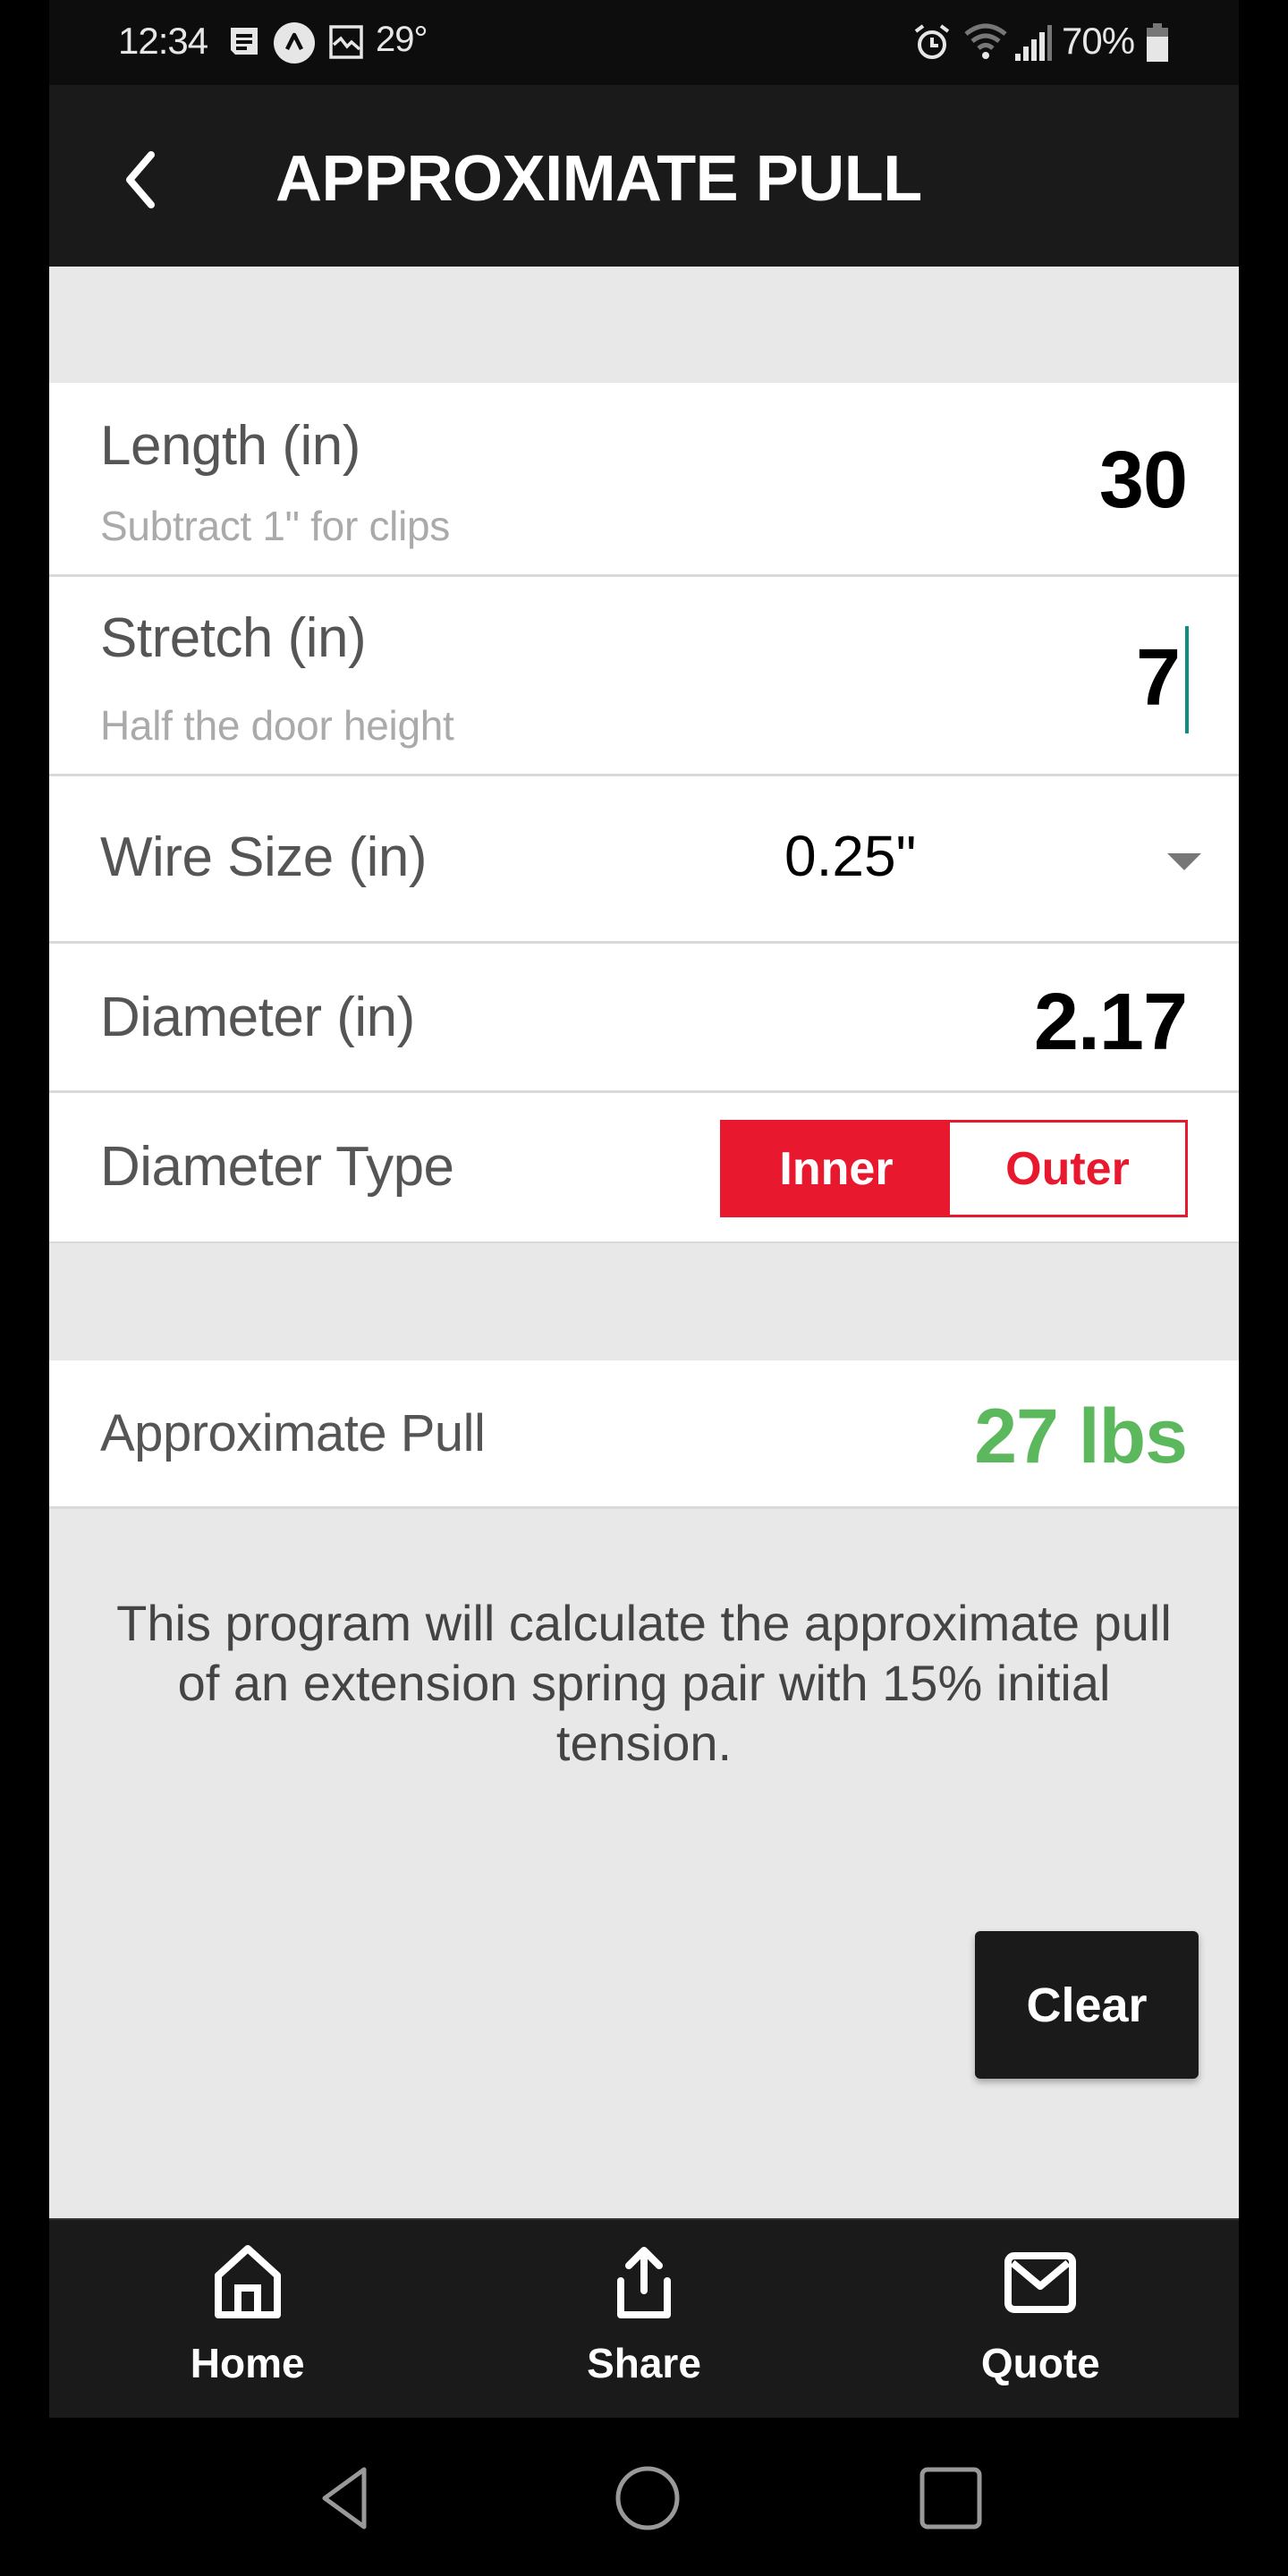 Image resolution: width=1288 pixels, height=2576 pixels. Describe the element at coordinates (1087, 2005) in the screenshot. I see `clear-button: Clear` at that location.